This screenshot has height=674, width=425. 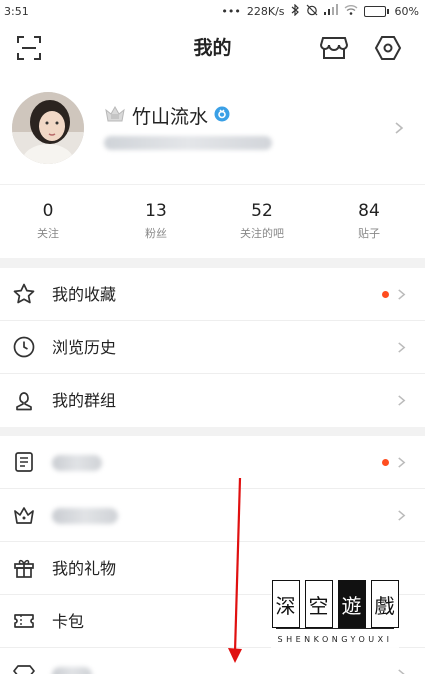 I want to click on profile-subtitle-blurred, so click(x=188, y=143).